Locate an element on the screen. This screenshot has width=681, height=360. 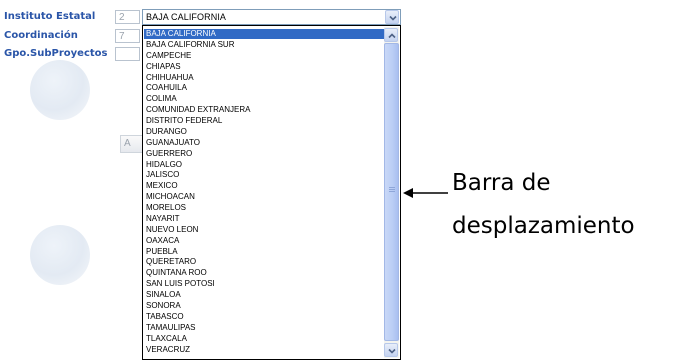
scroll-up-button is located at coordinates (391, 35).